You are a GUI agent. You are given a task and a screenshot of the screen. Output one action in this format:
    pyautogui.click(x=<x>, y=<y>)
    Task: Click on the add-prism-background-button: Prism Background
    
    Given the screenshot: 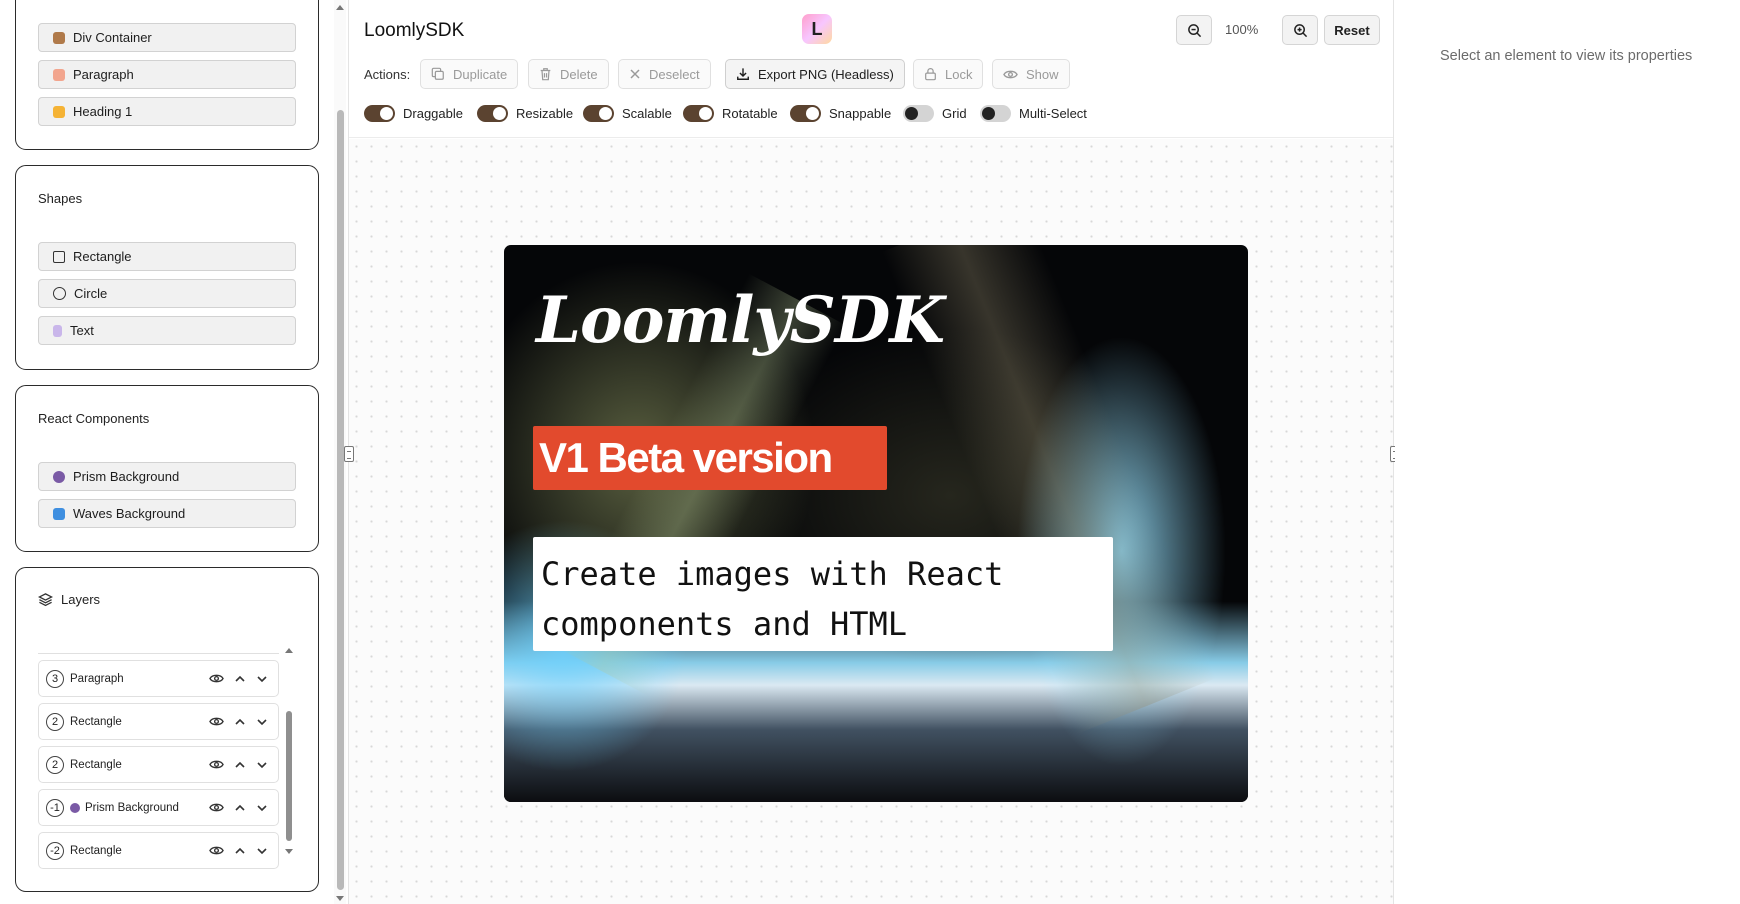 What is the action you would take?
    pyautogui.click(x=167, y=476)
    